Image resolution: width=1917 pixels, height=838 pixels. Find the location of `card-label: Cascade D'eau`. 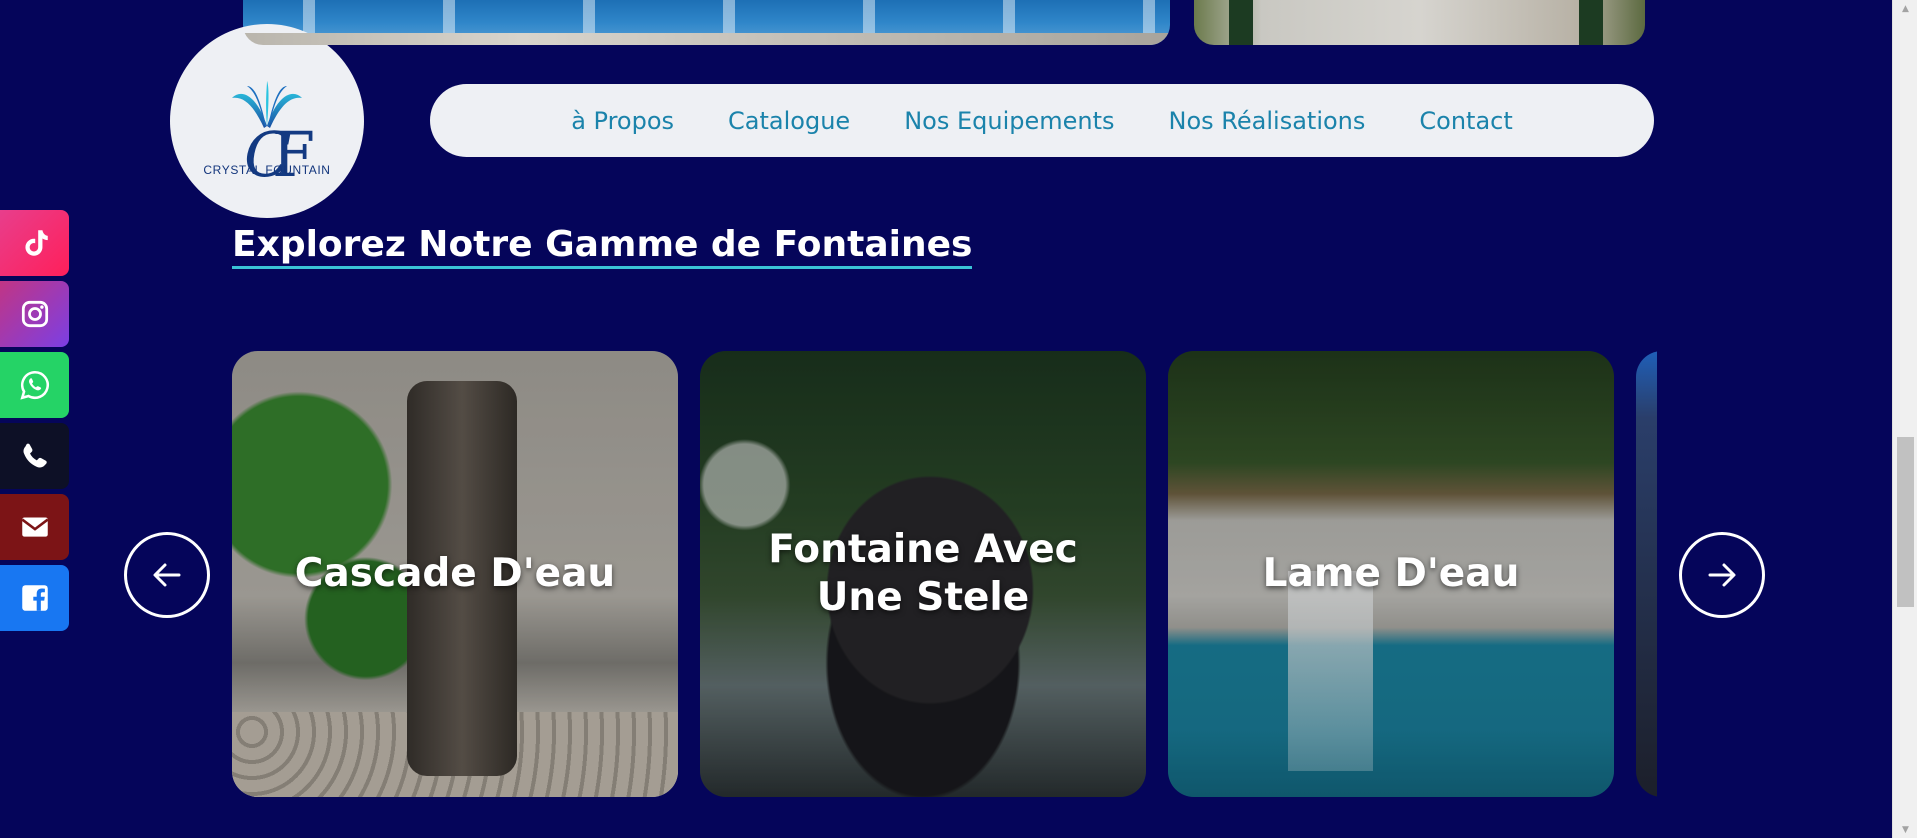

card-label: Cascade D'eau is located at coordinates (455, 573).